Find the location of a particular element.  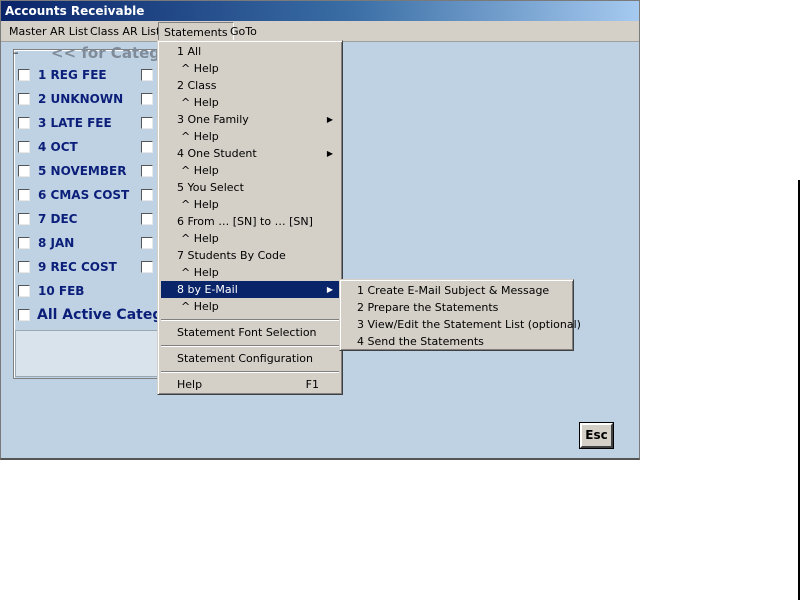

menu-master-ar-list: Master AR List is located at coordinates (48, 31).